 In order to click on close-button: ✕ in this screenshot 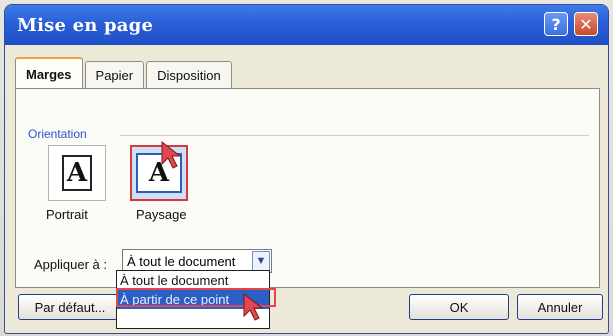, I will do `click(586, 24)`.